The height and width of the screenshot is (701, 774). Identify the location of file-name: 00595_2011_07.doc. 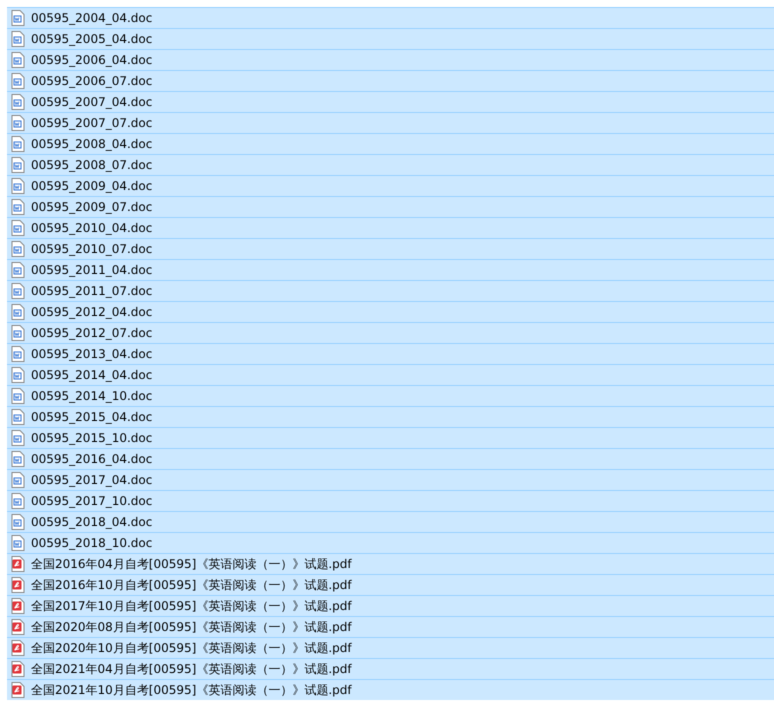
(91, 291).